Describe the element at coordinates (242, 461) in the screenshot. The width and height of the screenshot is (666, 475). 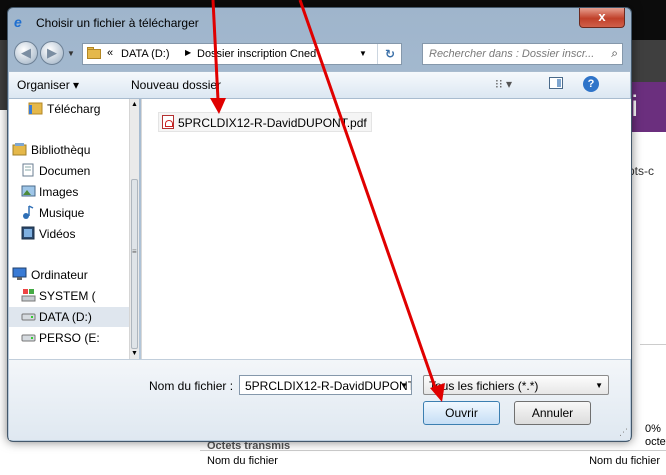
I see `background-filename-left: Nom du fichier` at that location.